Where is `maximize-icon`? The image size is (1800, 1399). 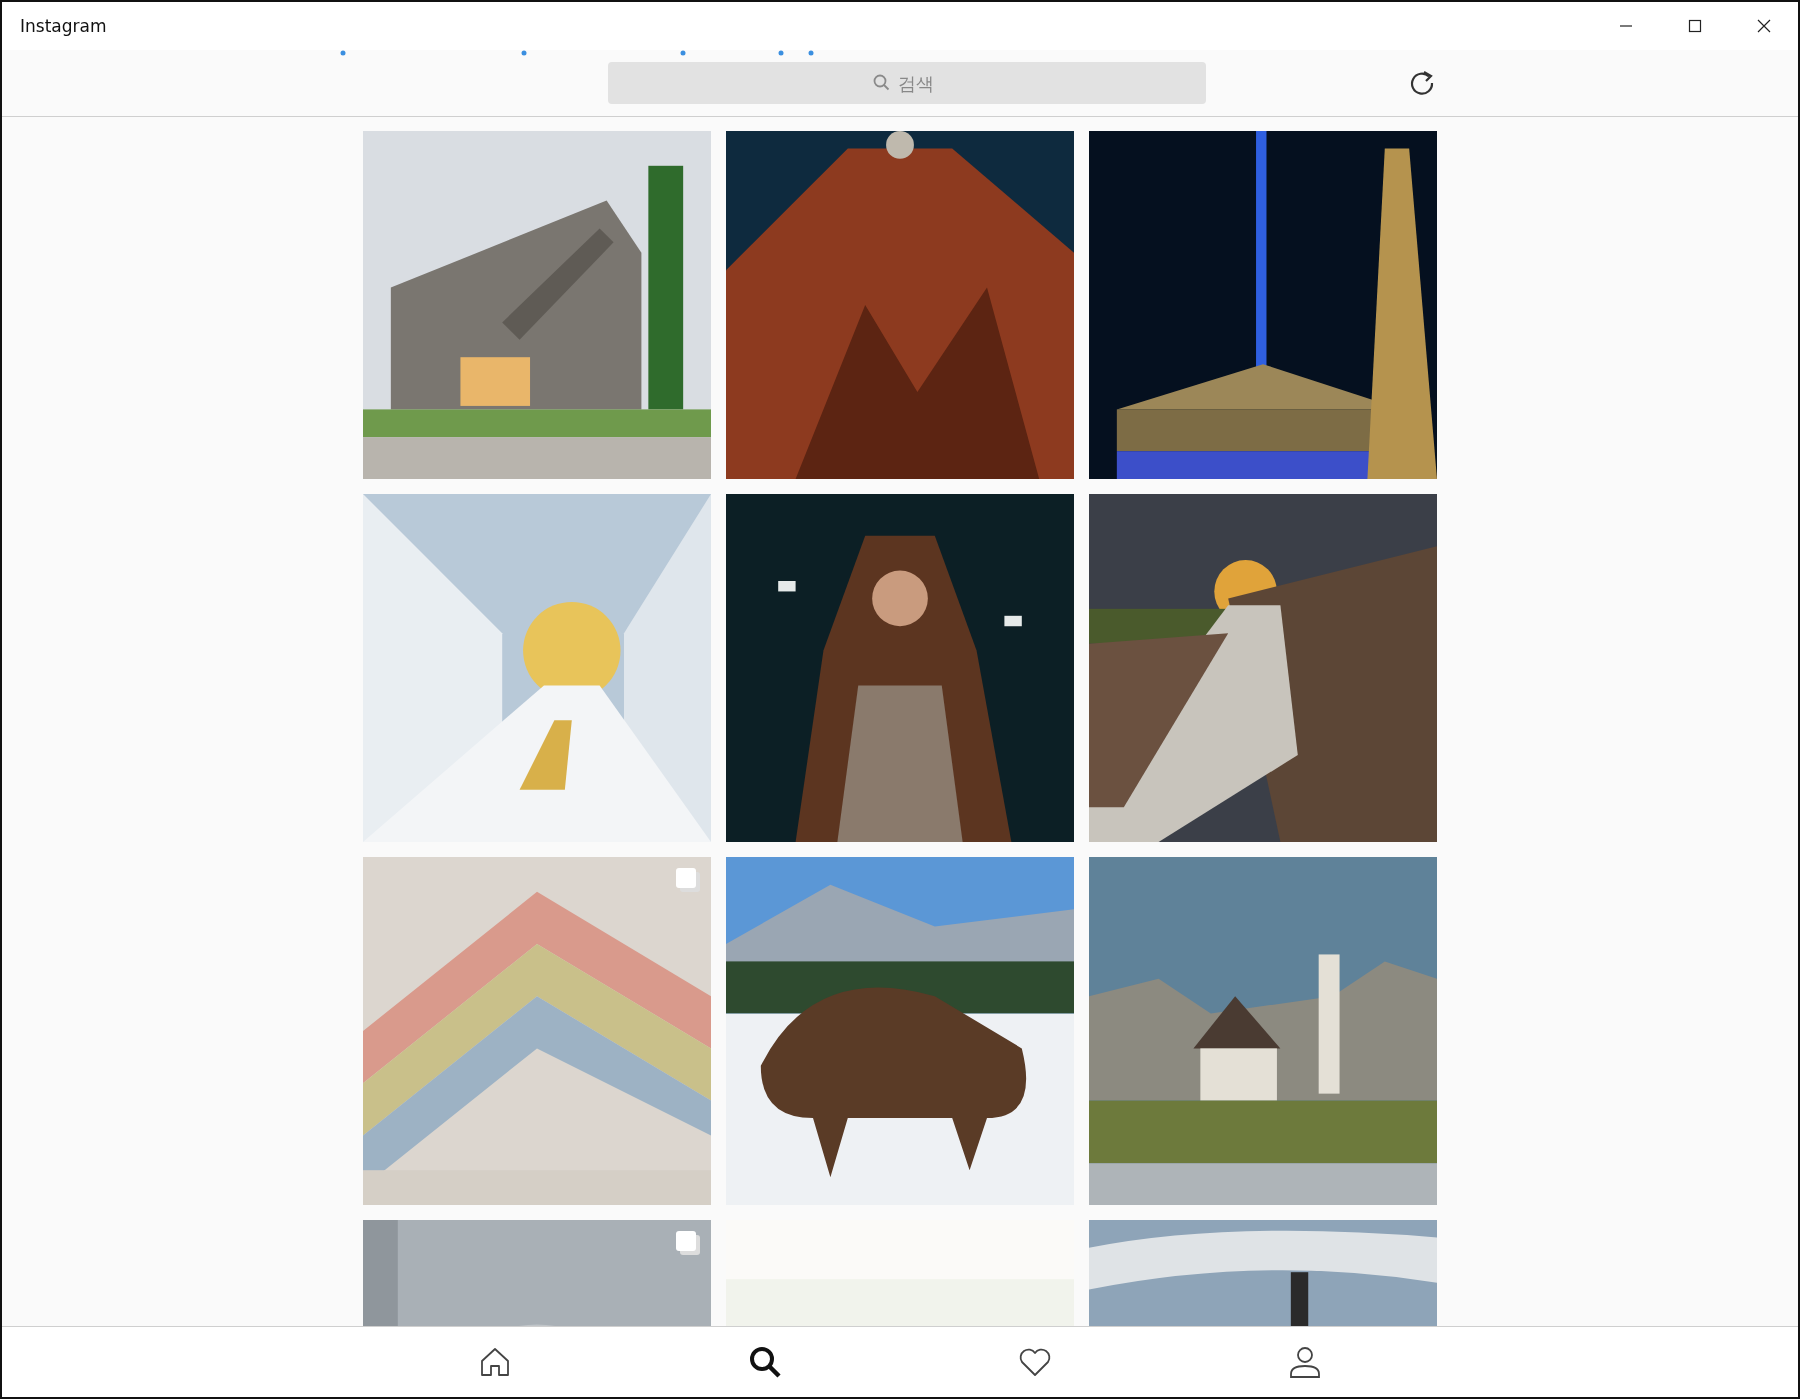
maximize-icon is located at coordinates (1694, 26).